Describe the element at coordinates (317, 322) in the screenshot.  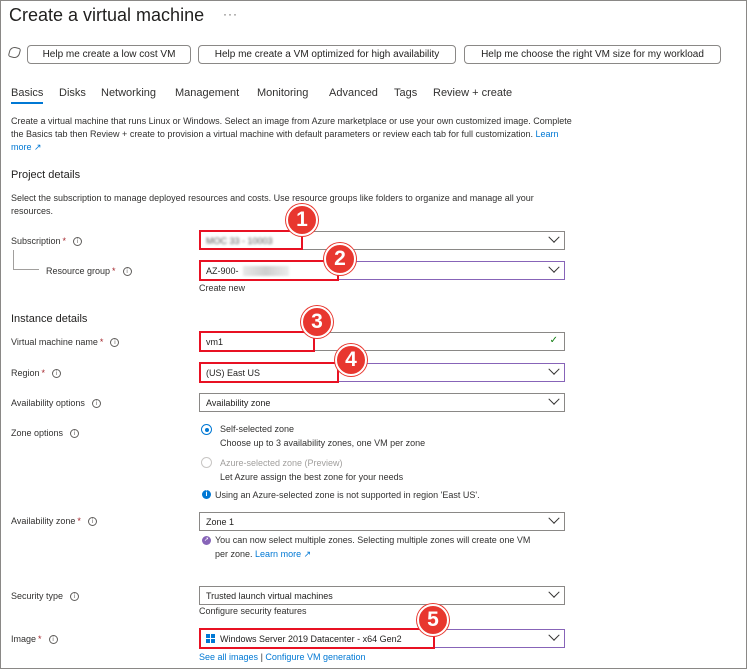
I see `callout-badge-3: 3` at that location.